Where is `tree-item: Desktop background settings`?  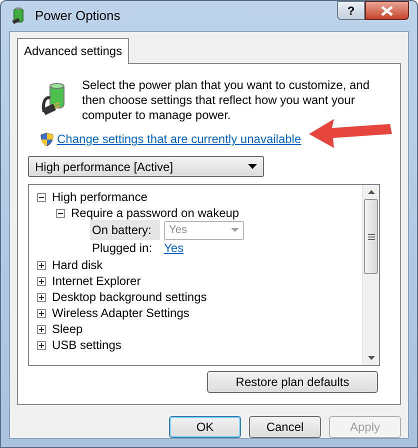 tree-item: Desktop background settings is located at coordinates (129, 297).